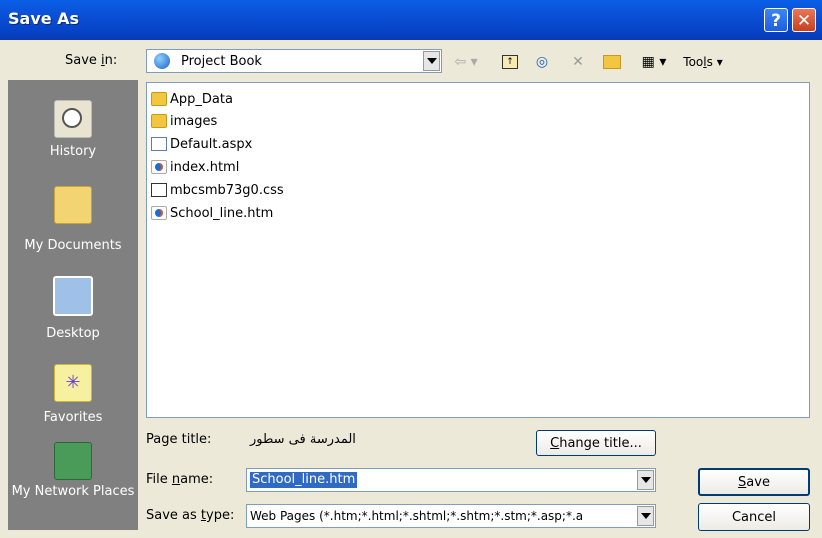  I want to click on place-my-documents-label: My Documents, so click(73, 245).